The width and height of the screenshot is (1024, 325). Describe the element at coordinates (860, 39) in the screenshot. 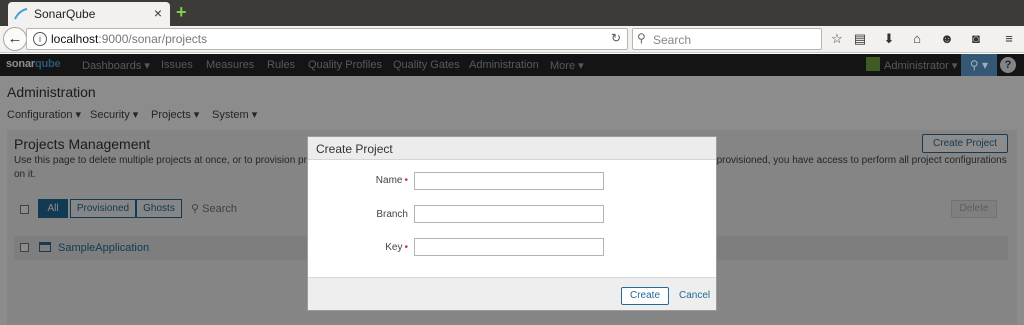

I see `reading-list-icon: ▤` at that location.